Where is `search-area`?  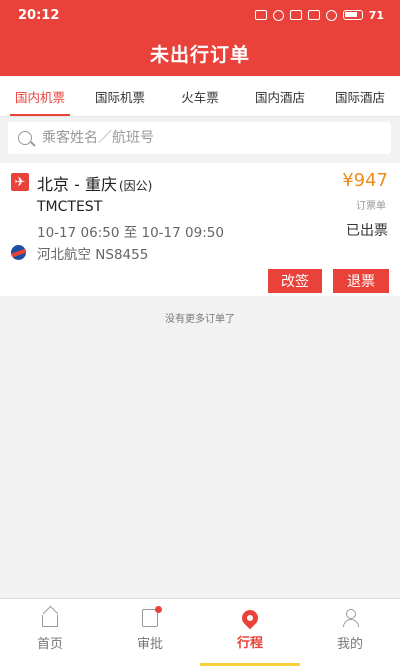 search-area is located at coordinates (200, 138).